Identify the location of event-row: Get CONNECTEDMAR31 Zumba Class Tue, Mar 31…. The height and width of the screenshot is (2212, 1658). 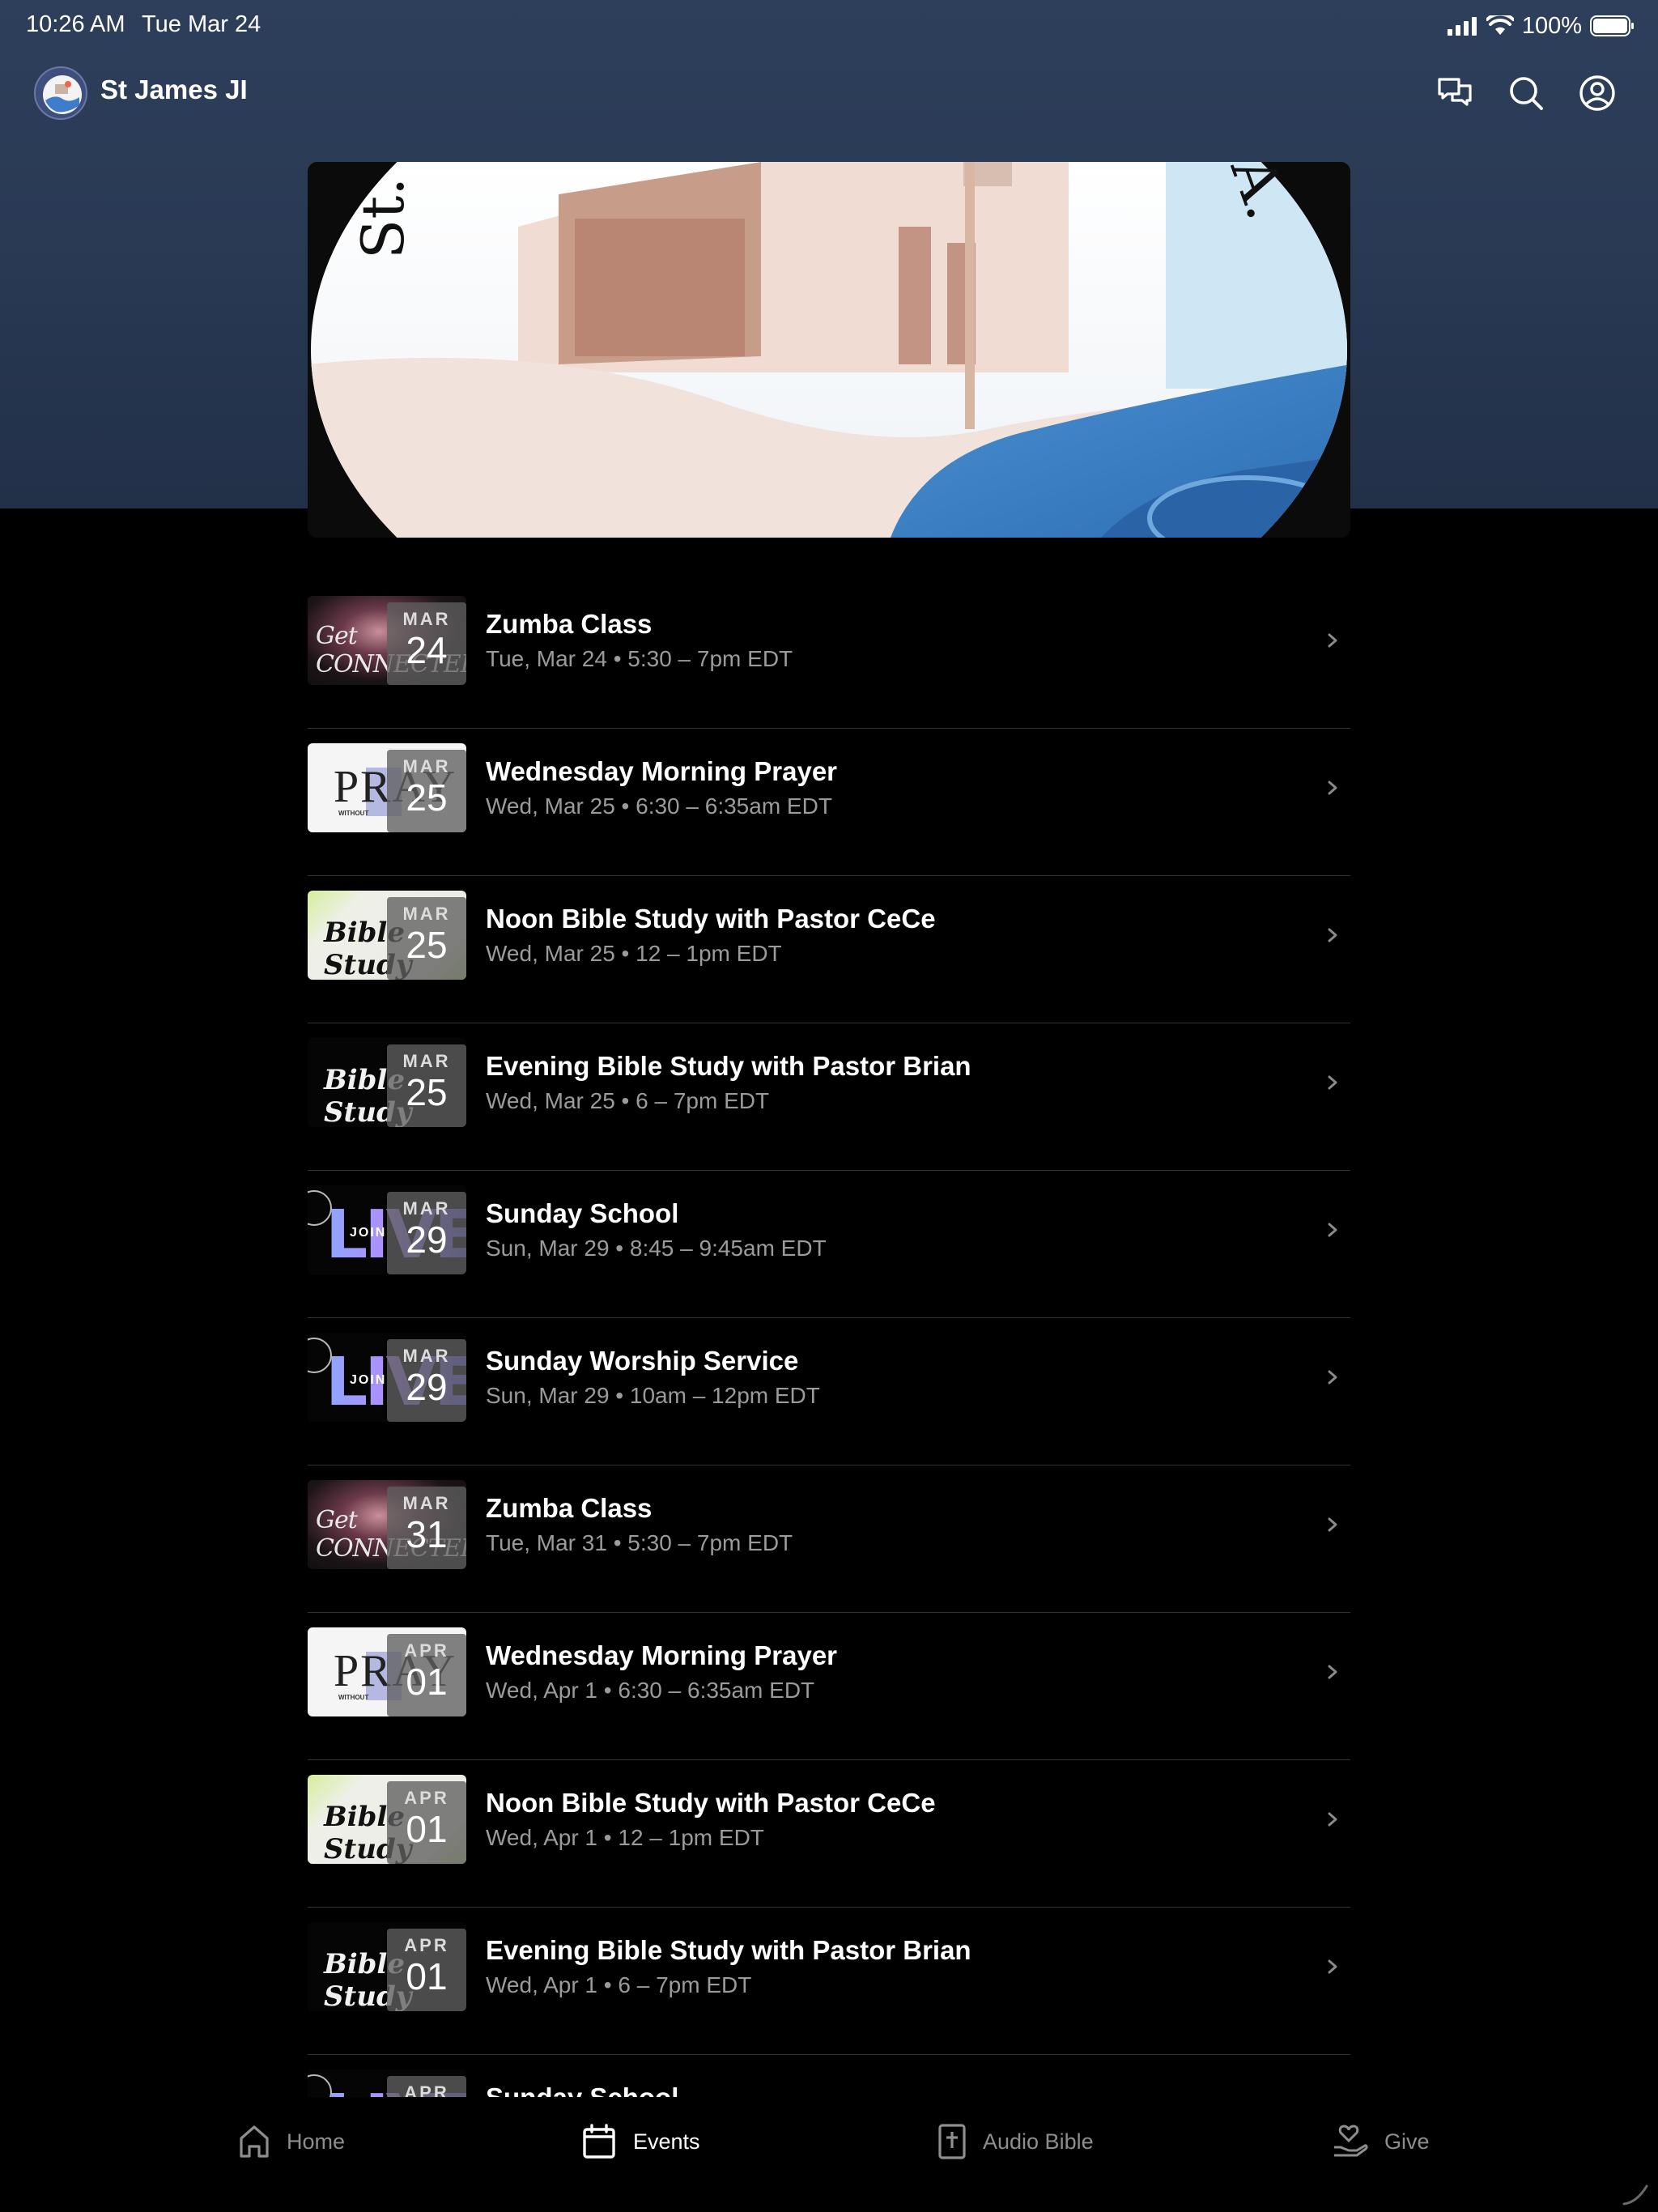
(829, 1539).